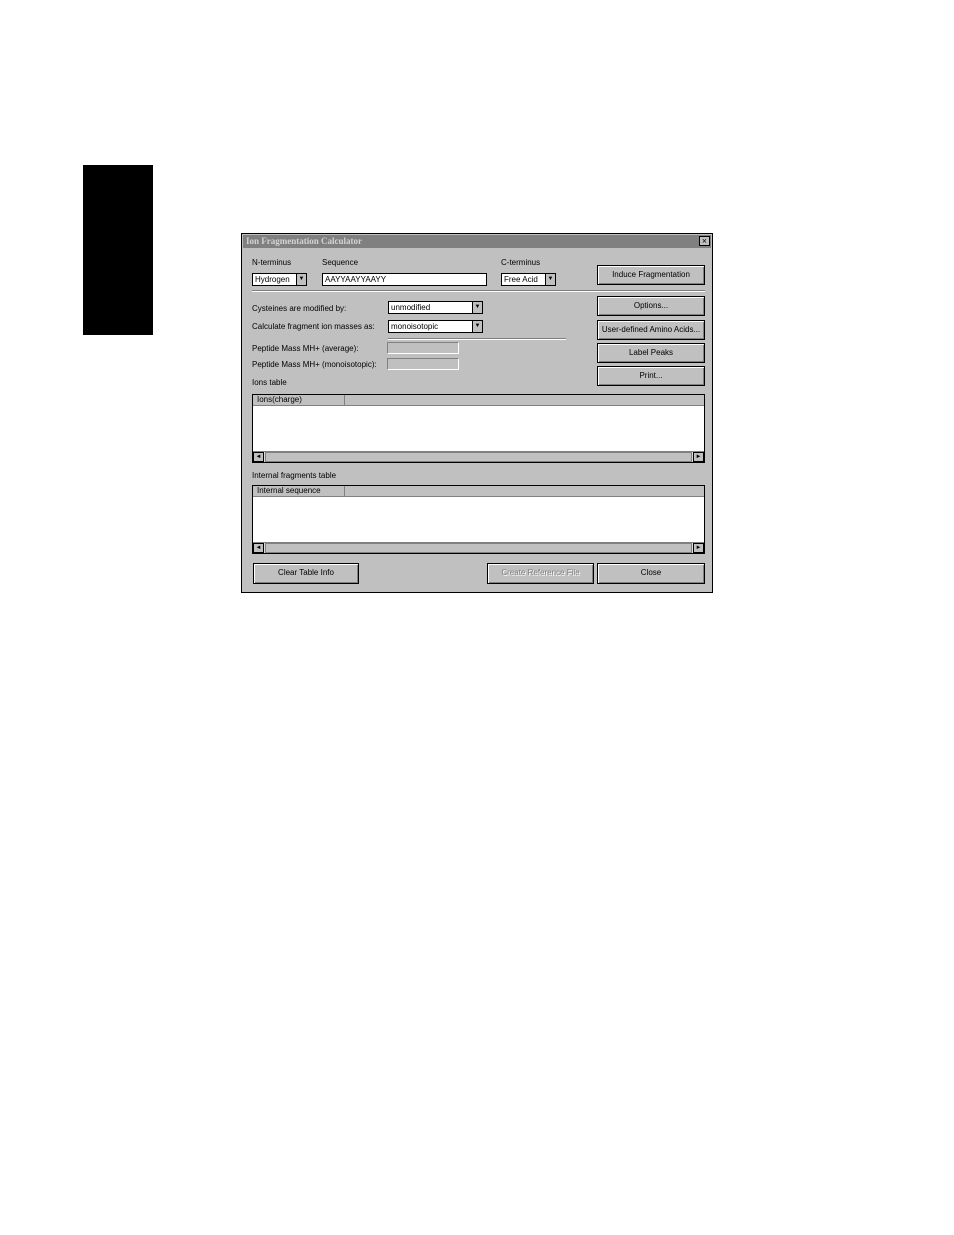 The width and height of the screenshot is (954, 1235). What do you see at coordinates (704, 241) in the screenshot?
I see `close-icon: ×` at bounding box center [704, 241].